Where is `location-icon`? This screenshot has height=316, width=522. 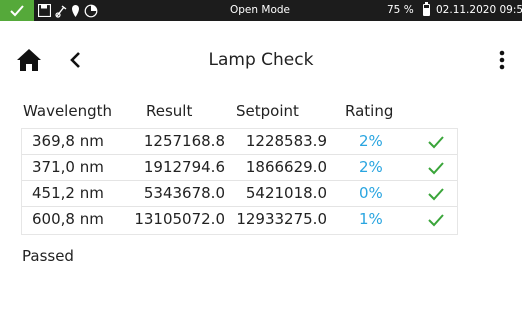
location-icon is located at coordinates (75, 10).